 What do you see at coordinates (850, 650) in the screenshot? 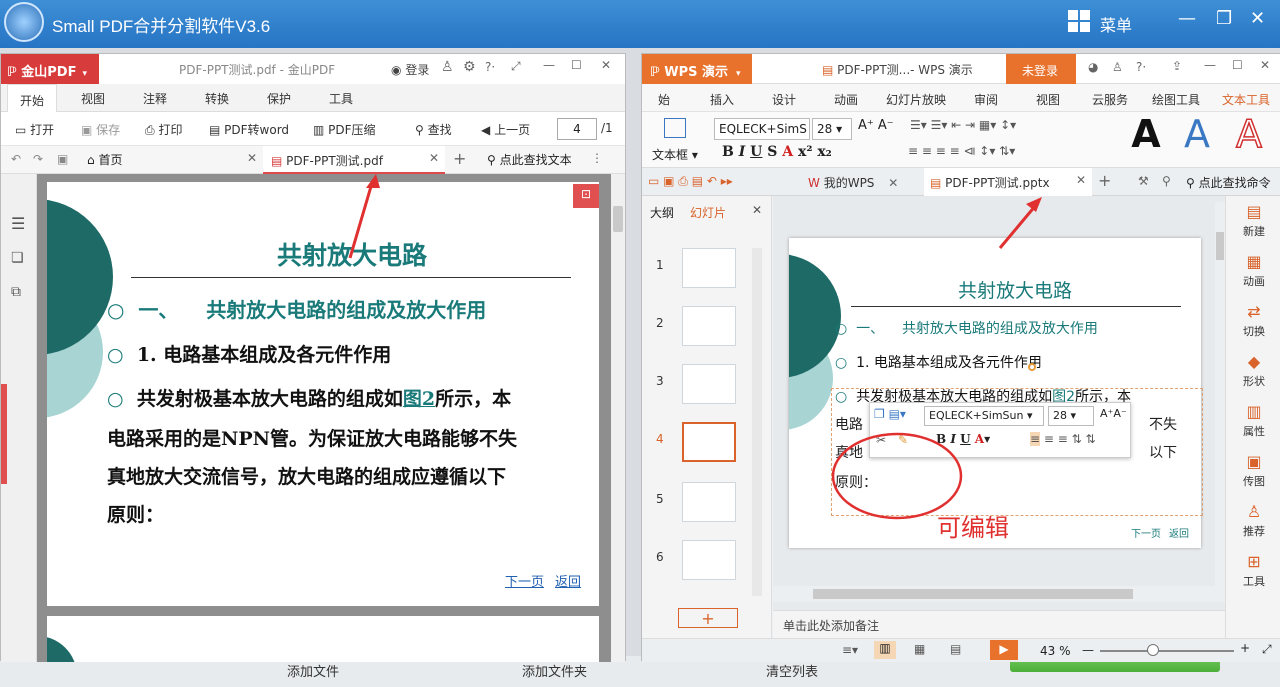
I see `notes-toggle-icon: ≡▾` at bounding box center [850, 650].